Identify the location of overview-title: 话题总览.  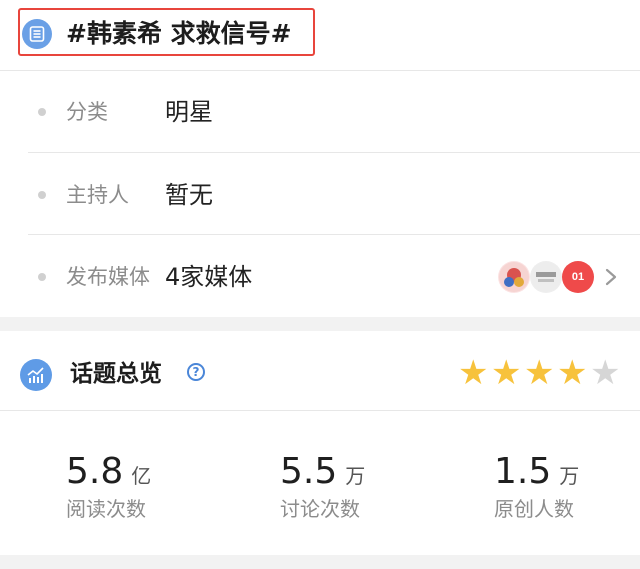
(116, 374).